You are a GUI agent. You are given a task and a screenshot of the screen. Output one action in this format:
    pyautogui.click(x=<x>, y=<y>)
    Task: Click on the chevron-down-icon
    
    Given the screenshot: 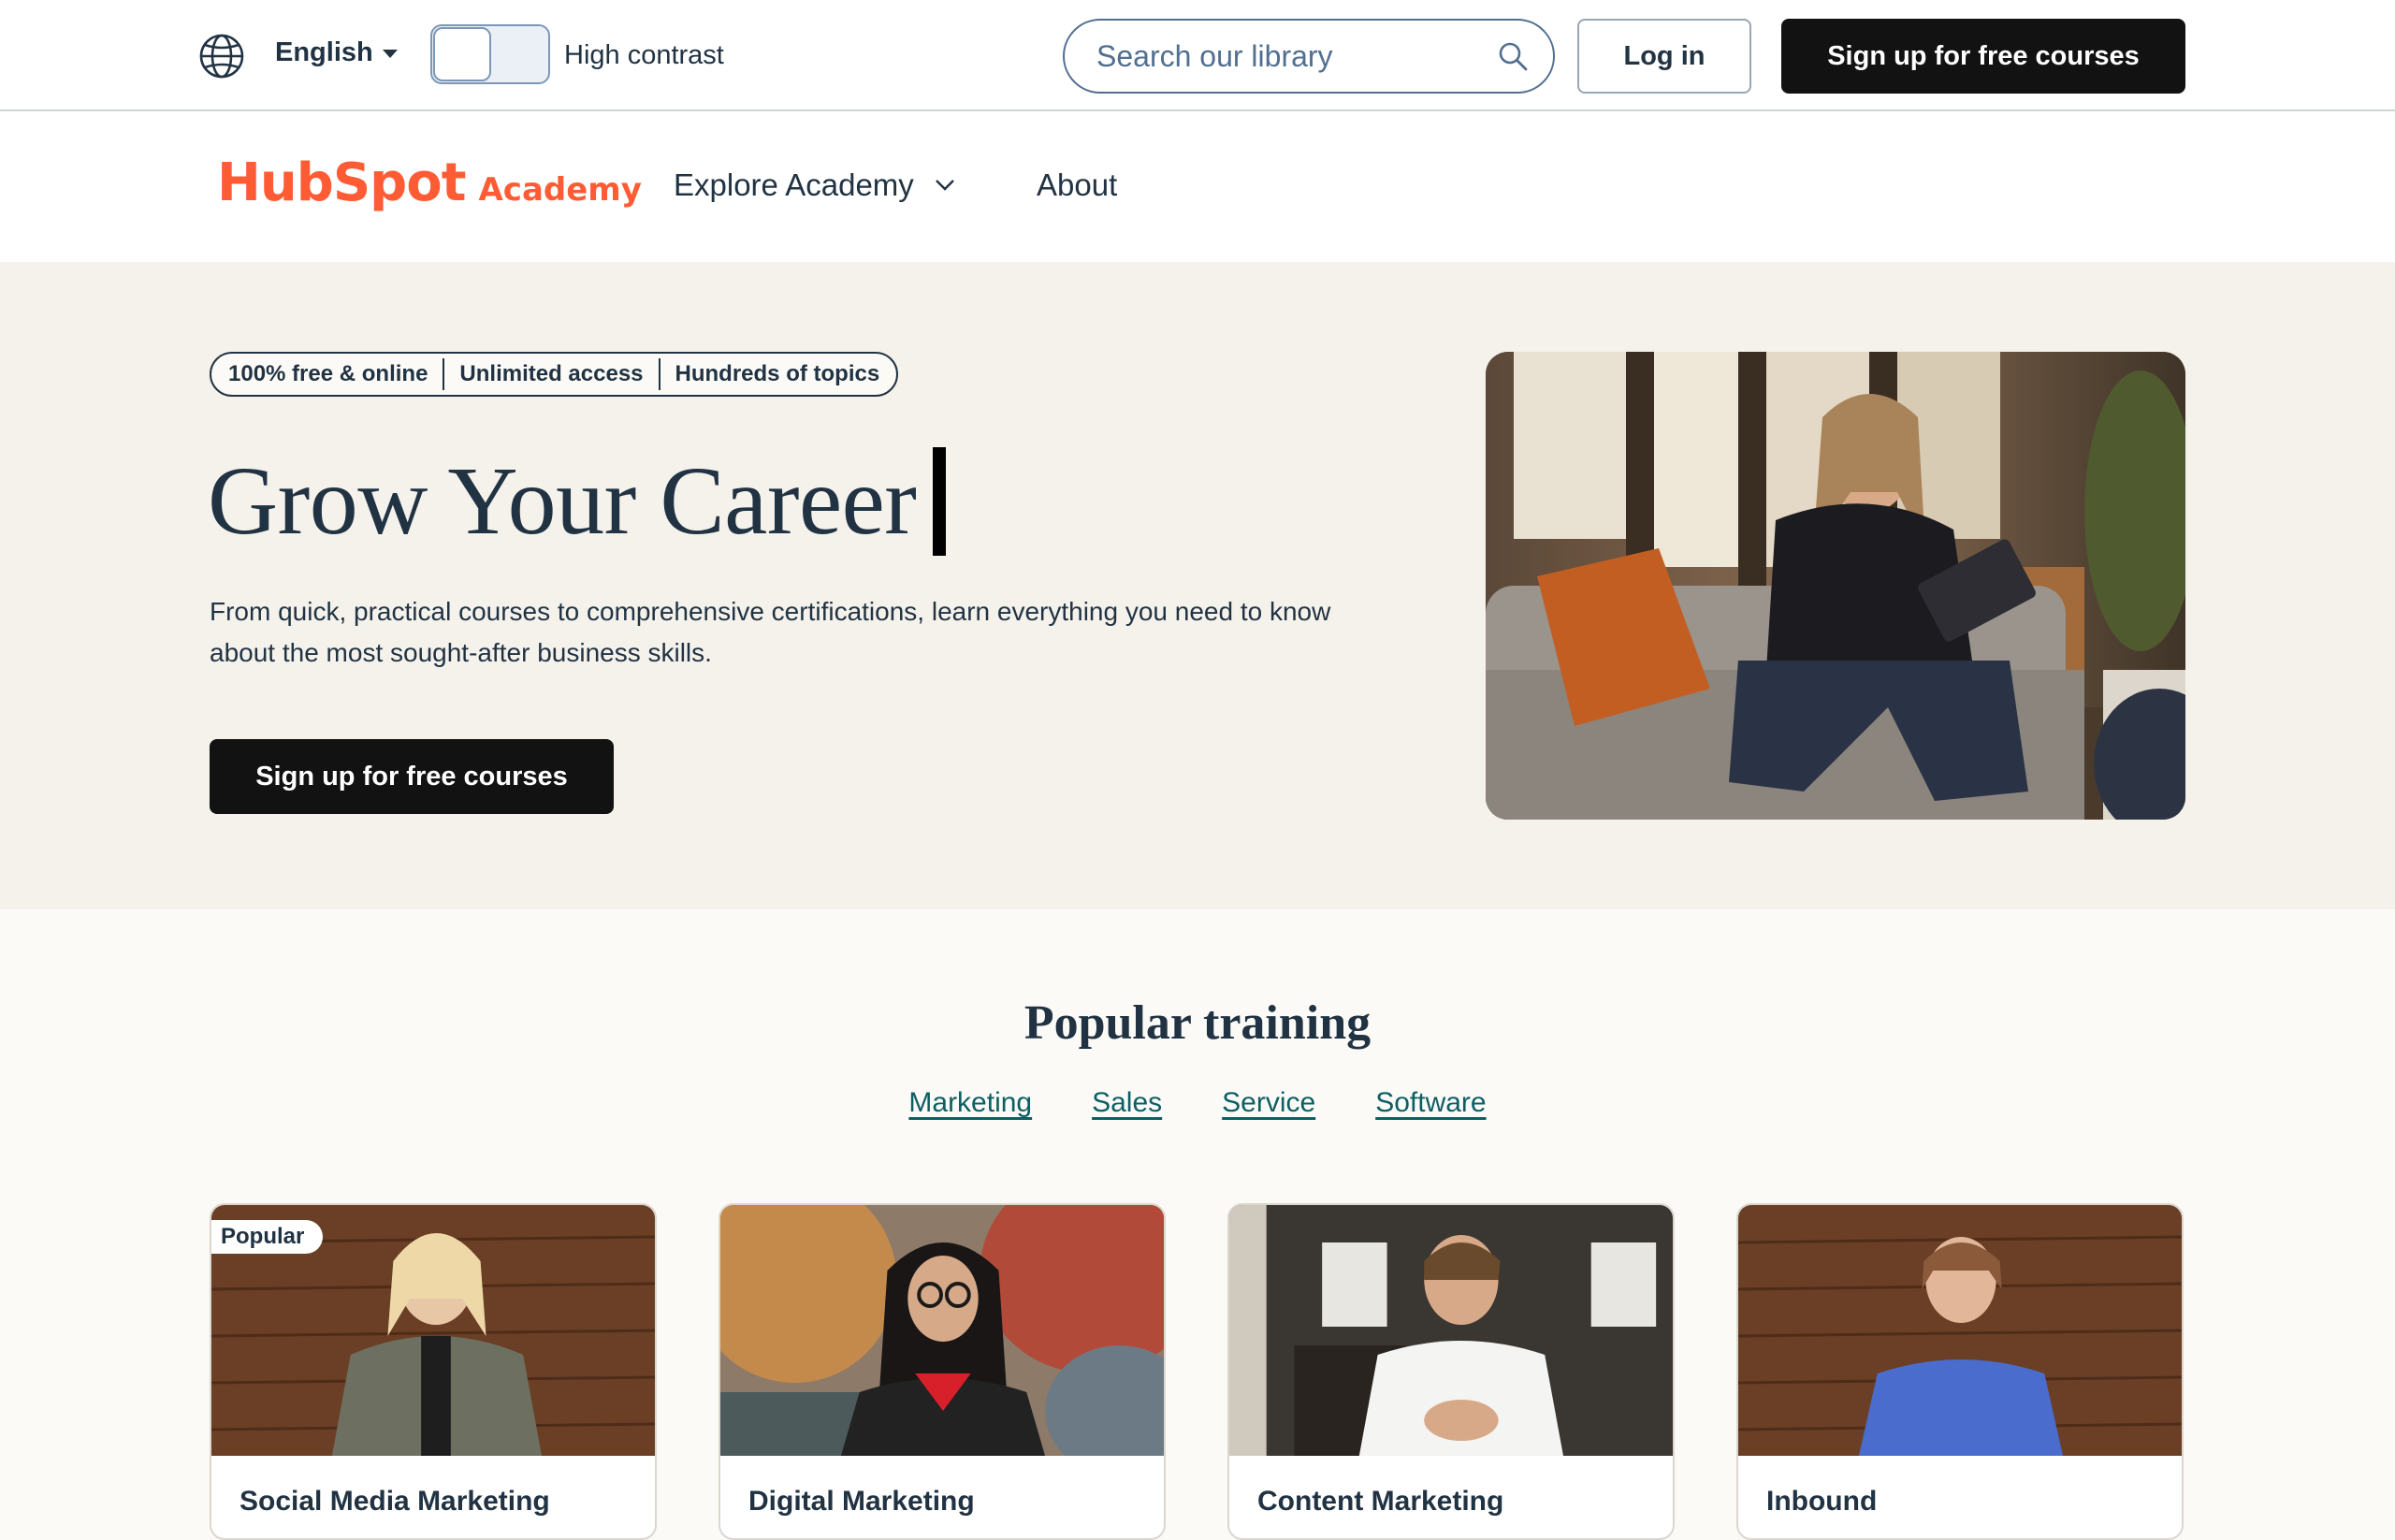 What is the action you would take?
    pyautogui.click(x=944, y=186)
    